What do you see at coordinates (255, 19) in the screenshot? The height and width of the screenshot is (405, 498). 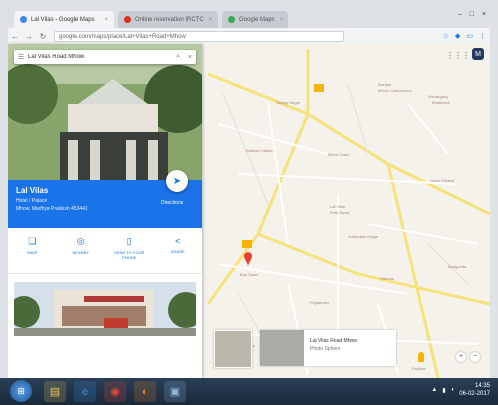 I see `tab-google-maps: Google Maps ×` at bounding box center [255, 19].